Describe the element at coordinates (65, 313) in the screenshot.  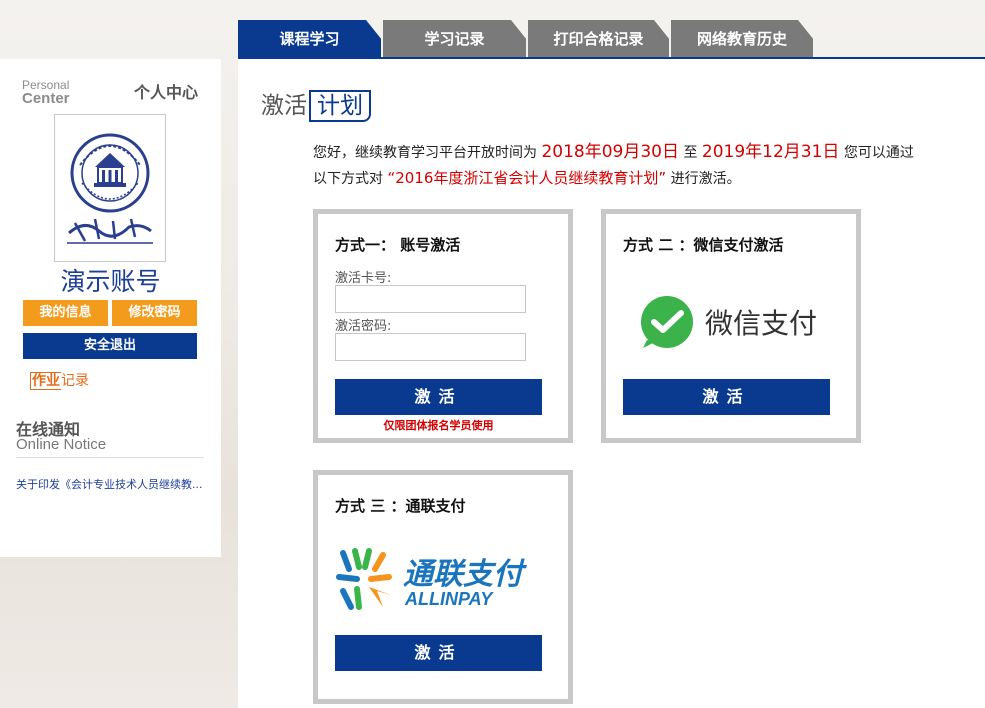
I see `my-info-button: 我的信息` at that location.